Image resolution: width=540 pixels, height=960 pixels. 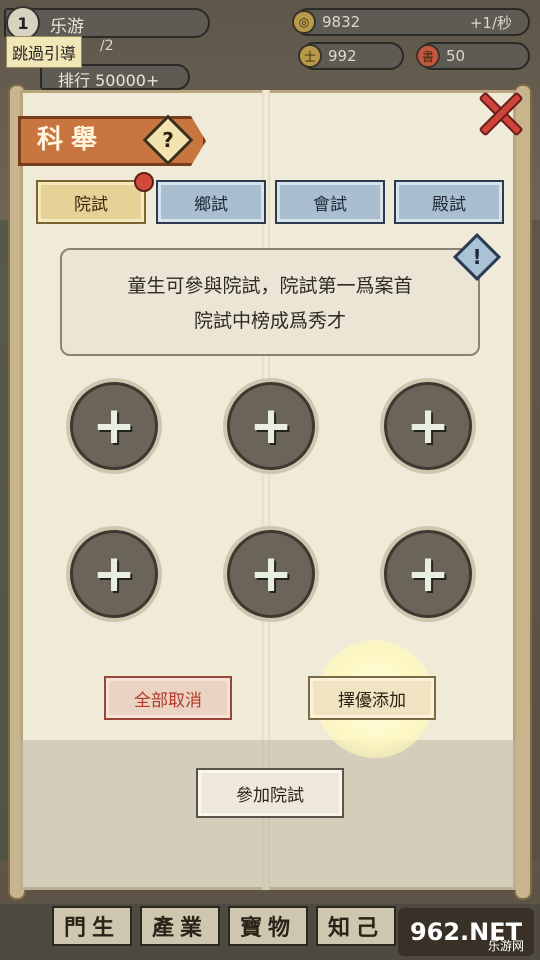 I want to click on coin-resource: ◎ 9832 +1/秒, so click(x=411, y=22).